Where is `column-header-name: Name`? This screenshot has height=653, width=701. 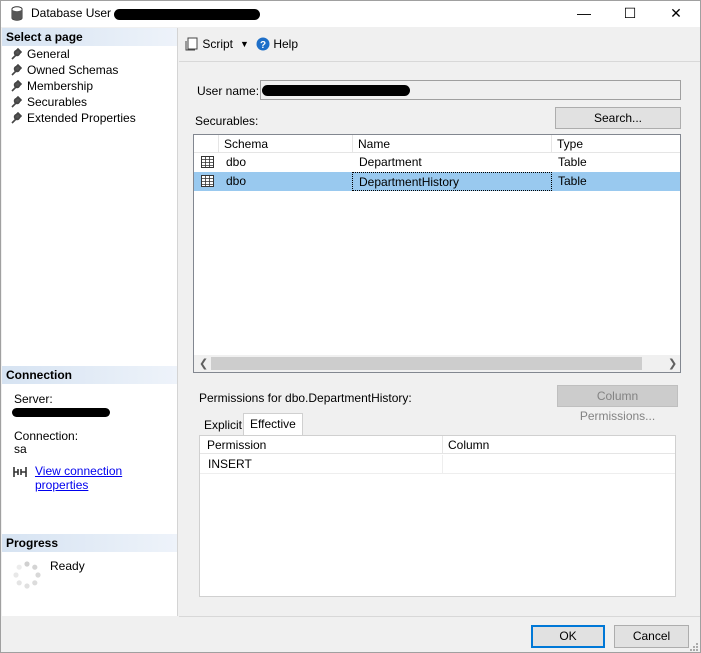 column-header-name: Name is located at coordinates (452, 144).